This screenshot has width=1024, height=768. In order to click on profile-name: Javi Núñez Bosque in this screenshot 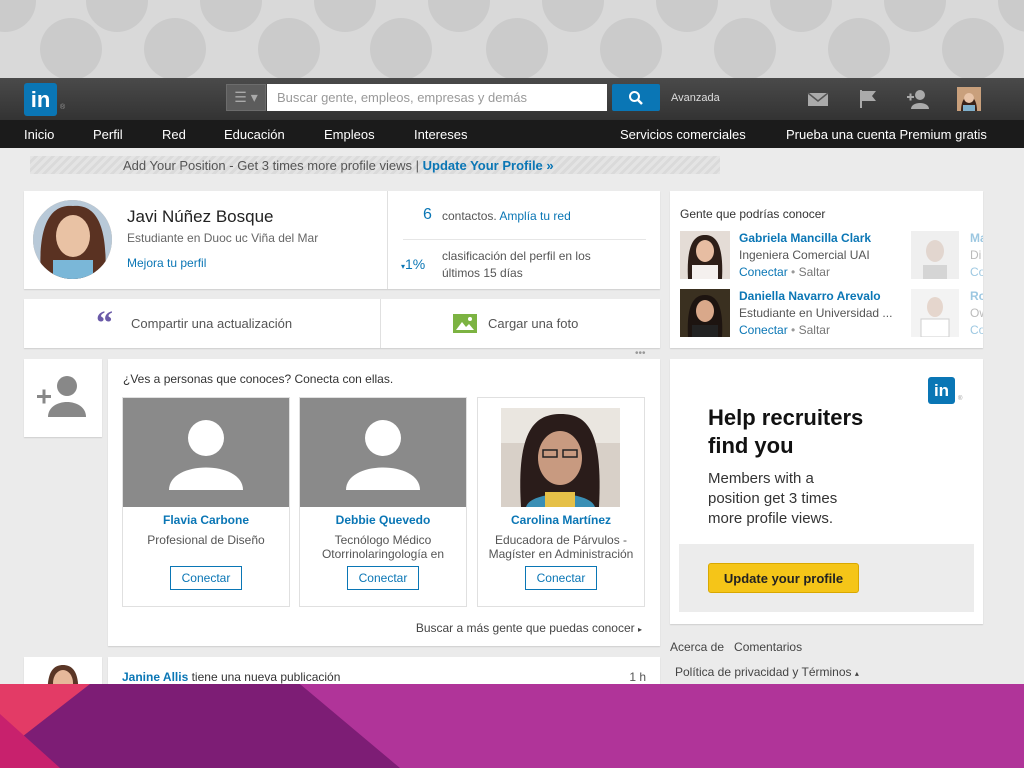, I will do `click(200, 217)`.